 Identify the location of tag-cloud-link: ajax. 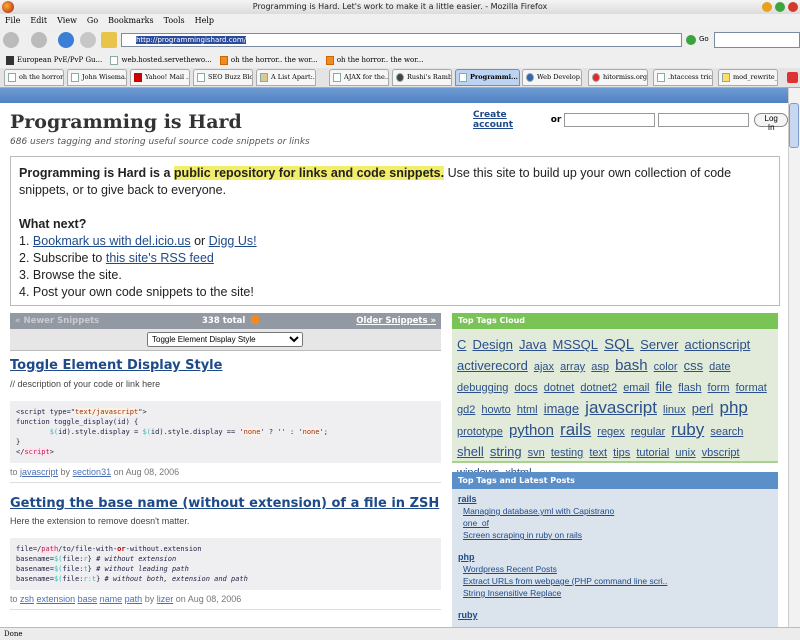
(544, 367).